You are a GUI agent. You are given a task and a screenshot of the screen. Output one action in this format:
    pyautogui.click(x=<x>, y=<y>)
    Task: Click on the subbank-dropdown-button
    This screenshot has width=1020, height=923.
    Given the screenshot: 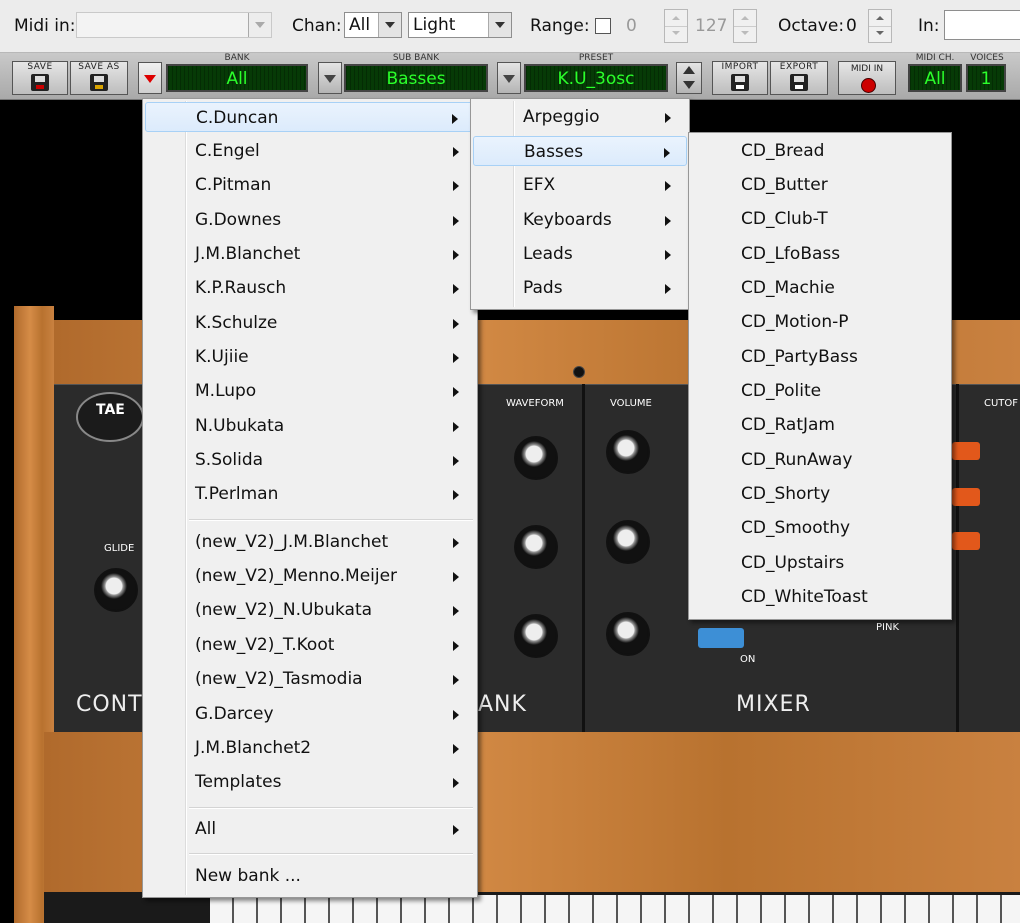 What is the action you would take?
    pyautogui.click(x=330, y=78)
    